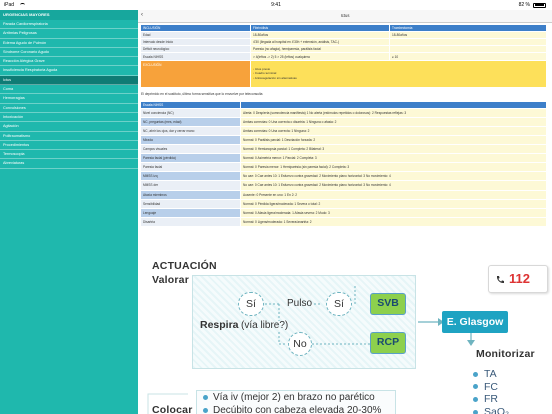  What do you see at coordinates (190, 140) in the screenshot?
I see `nihss-item-label: Mirada` at bounding box center [190, 140].